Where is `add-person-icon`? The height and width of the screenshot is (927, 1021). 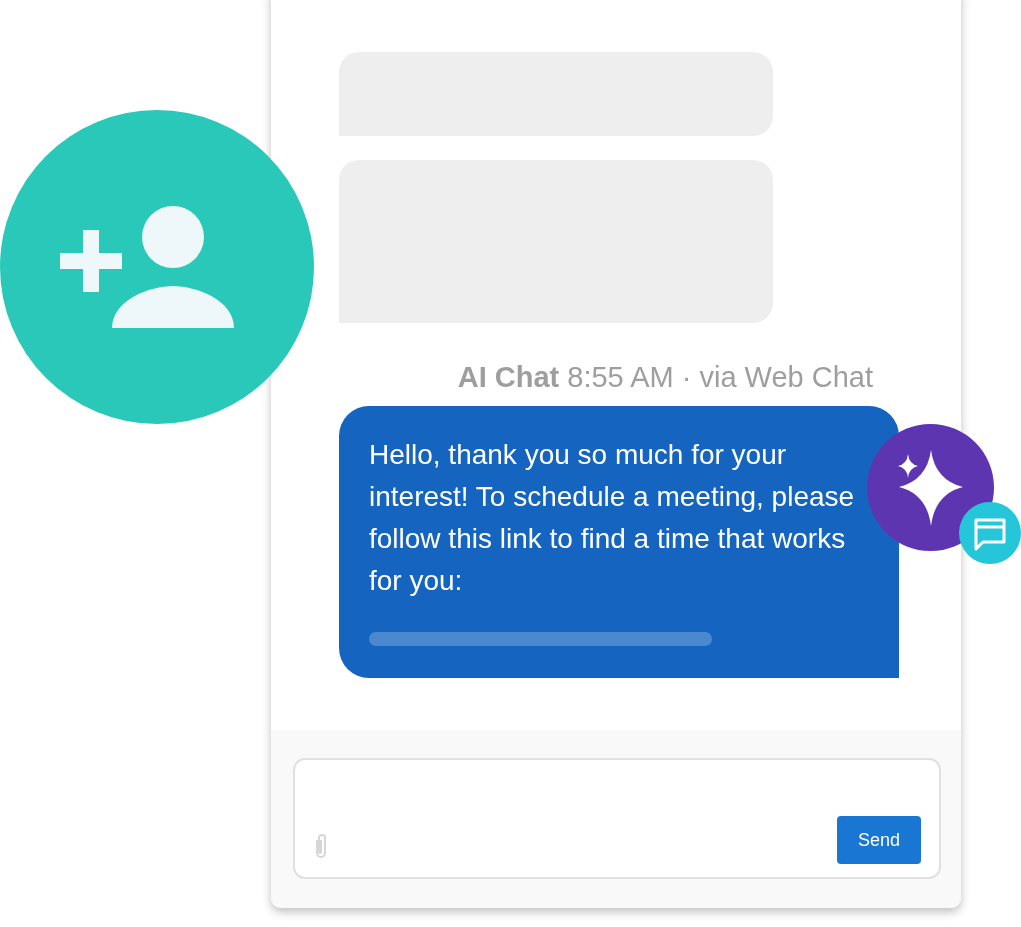 add-person-icon is located at coordinates (157, 267).